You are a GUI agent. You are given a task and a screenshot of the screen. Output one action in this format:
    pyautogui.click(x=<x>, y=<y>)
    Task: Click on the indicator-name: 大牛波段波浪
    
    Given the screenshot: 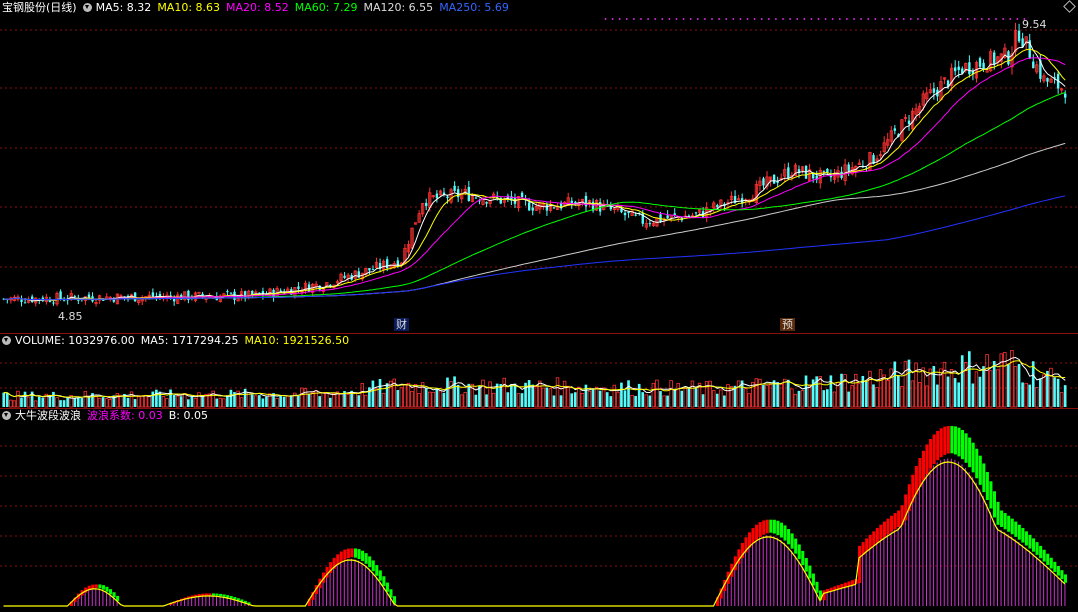 What is the action you would take?
    pyautogui.click(x=48, y=415)
    